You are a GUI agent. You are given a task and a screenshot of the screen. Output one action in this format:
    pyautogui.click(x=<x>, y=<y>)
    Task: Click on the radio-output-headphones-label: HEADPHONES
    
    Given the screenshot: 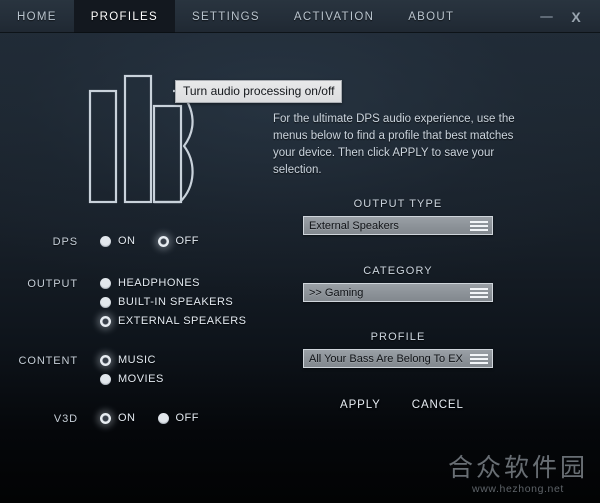 What is the action you would take?
    pyautogui.click(x=159, y=283)
    